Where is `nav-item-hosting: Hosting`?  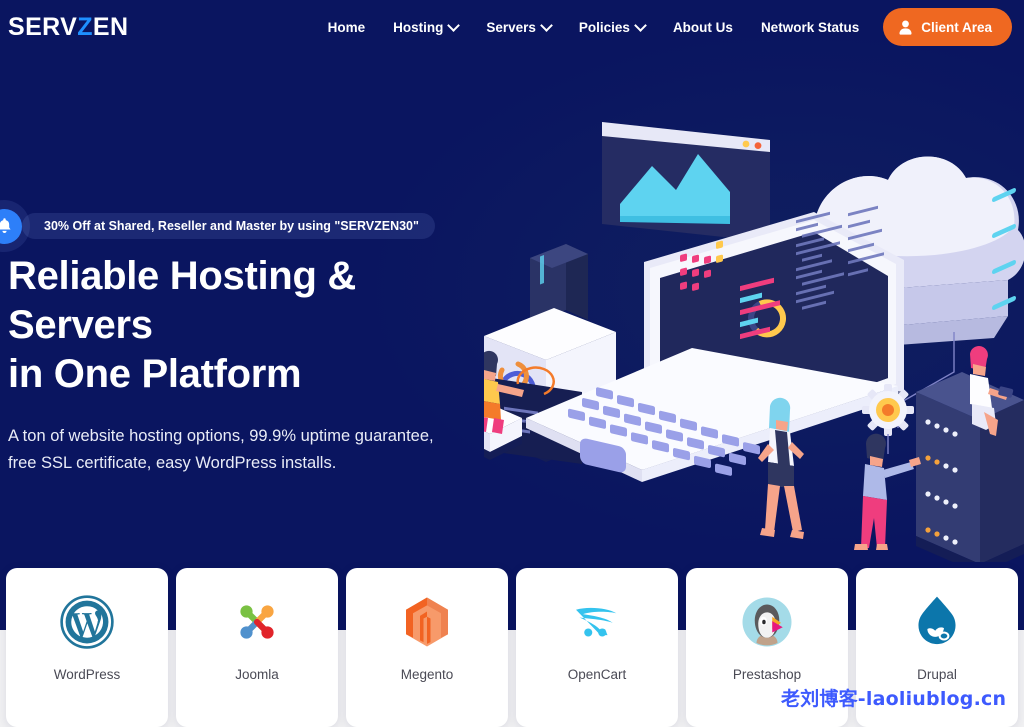 nav-item-hosting: Hosting is located at coordinates (425, 27).